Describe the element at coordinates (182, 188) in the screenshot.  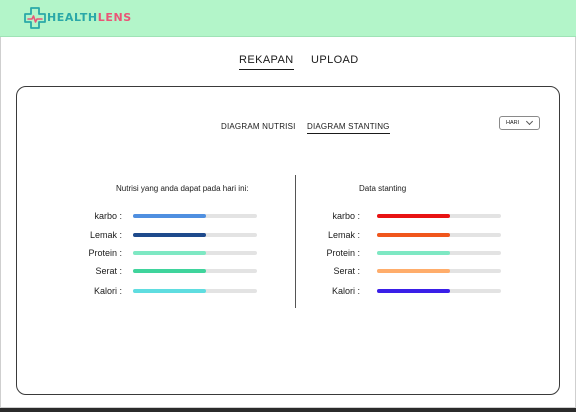
I see `nutrition-title: Nutrisi yang anda dapat pada hari ini:` at that location.